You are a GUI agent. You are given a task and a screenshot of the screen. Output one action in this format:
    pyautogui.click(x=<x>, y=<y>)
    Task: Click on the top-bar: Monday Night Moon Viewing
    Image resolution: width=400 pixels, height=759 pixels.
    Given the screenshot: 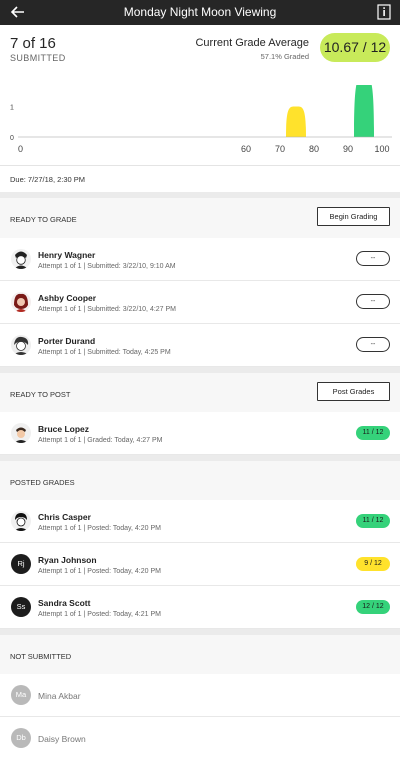 What is the action you would take?
    pyautogui.click(x=200, y=12)
    